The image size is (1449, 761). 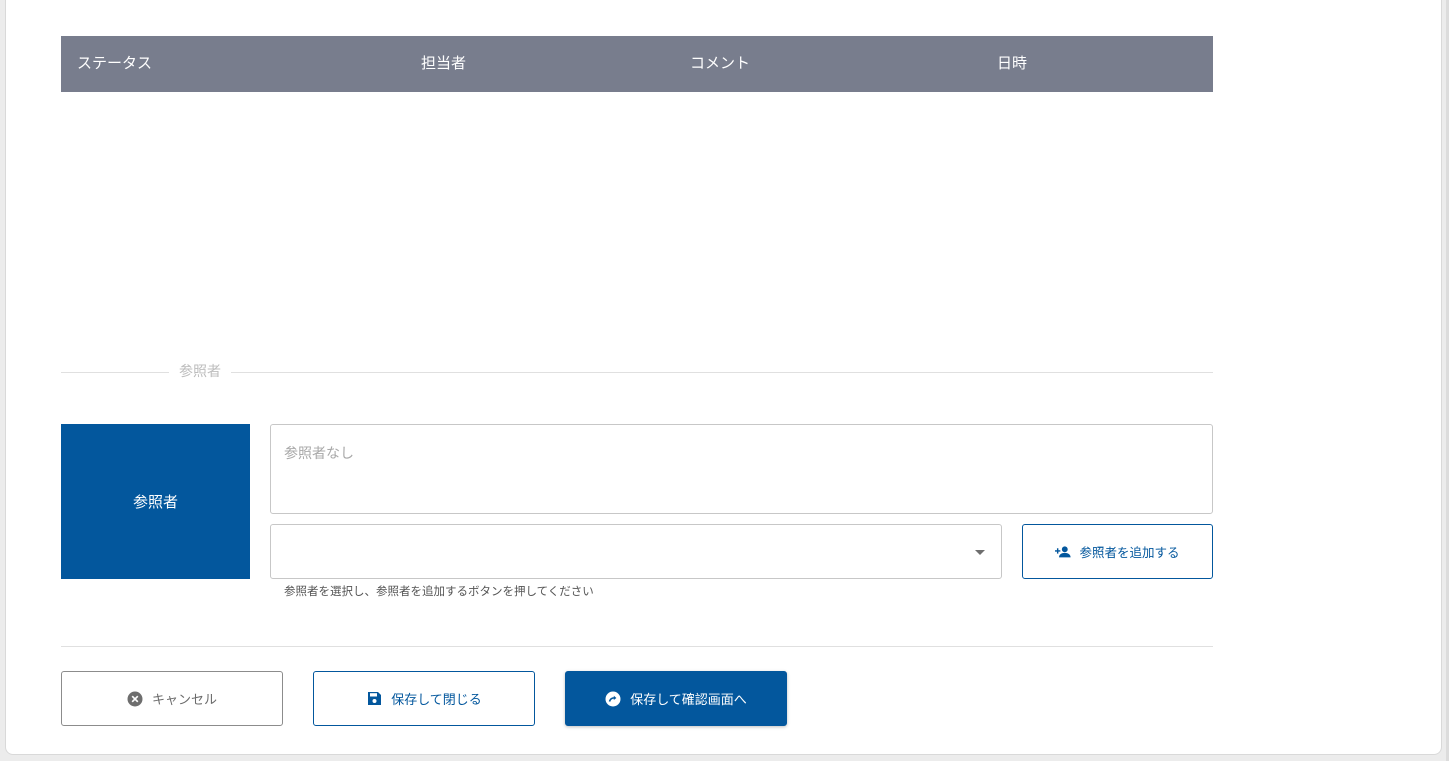 I want to click on cancel-circle-icon, so click(x=135, y=699).